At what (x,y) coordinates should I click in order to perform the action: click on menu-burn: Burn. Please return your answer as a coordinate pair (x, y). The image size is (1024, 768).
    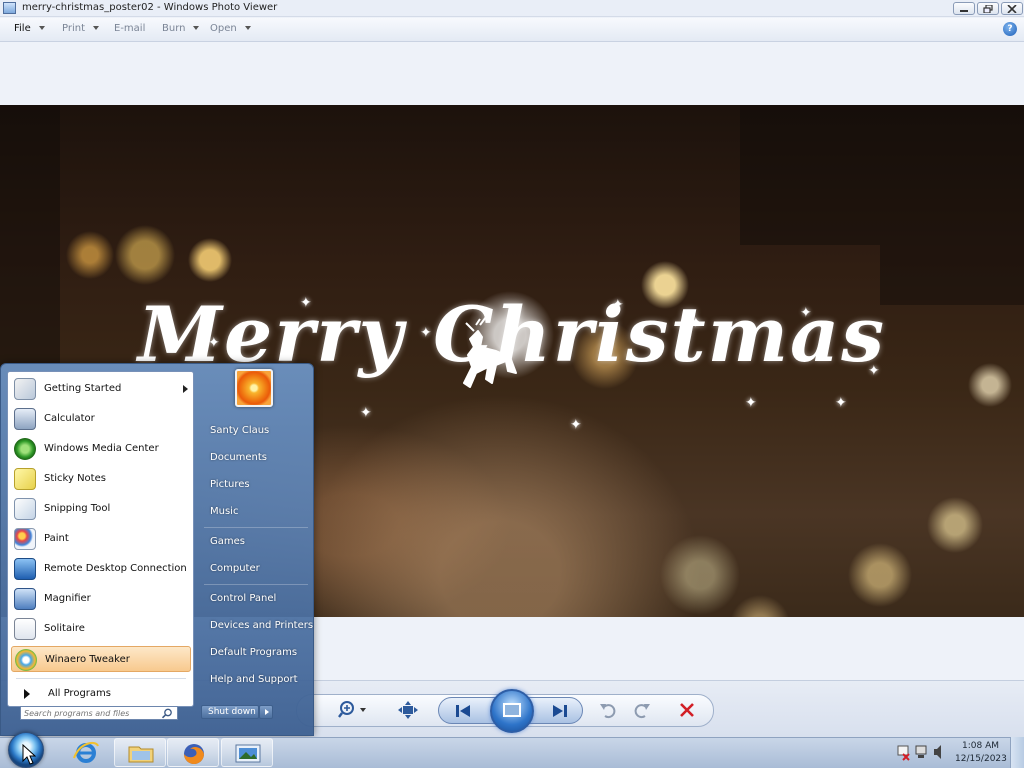
    Looking at the image, I should click on (181, 28).